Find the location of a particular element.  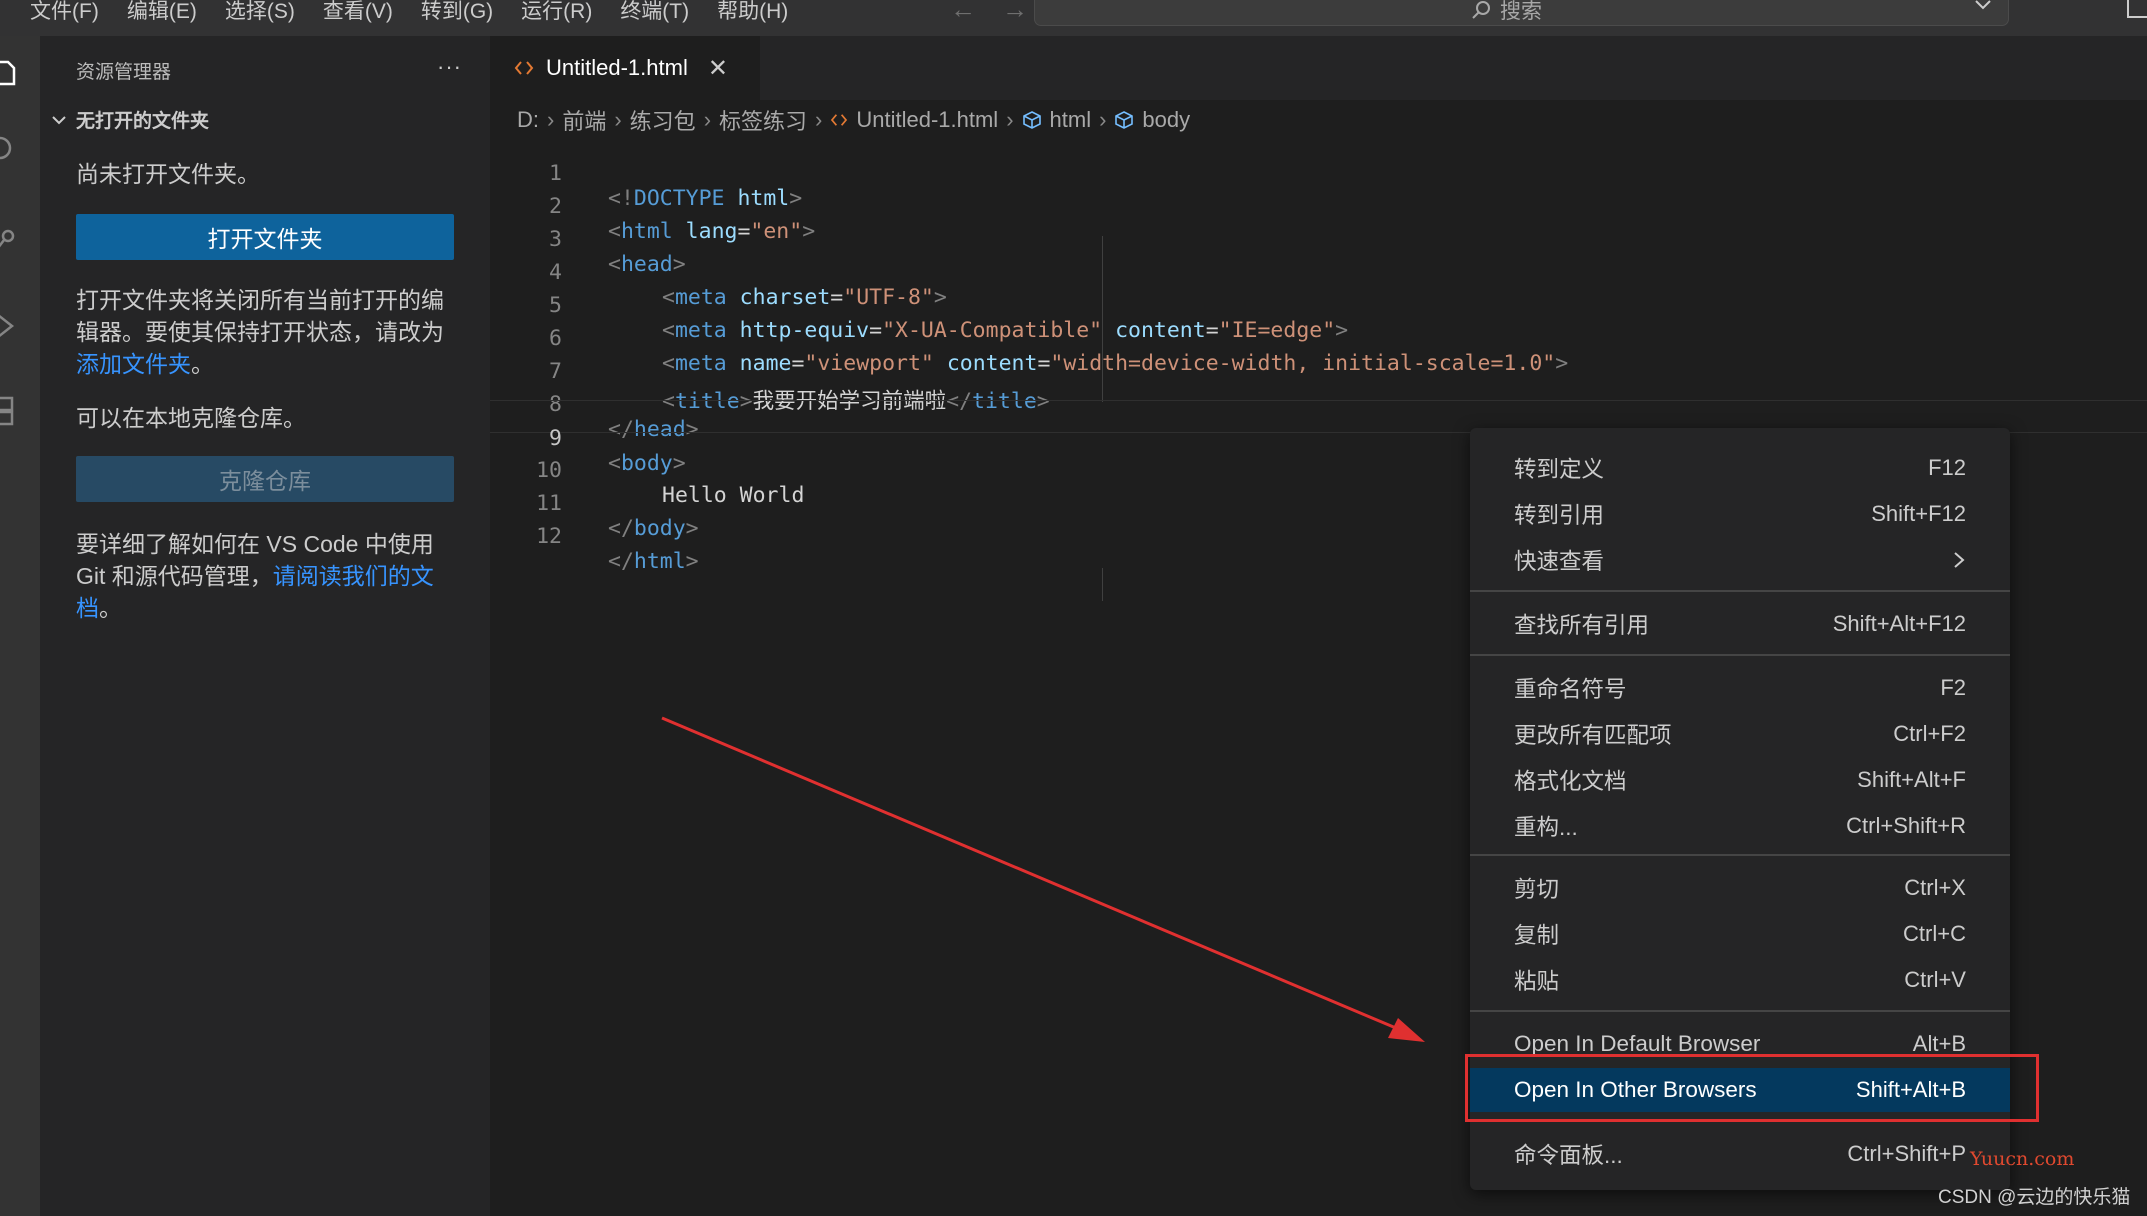

menu-terminal: 终端(T) is located at coordinates (654, 12).